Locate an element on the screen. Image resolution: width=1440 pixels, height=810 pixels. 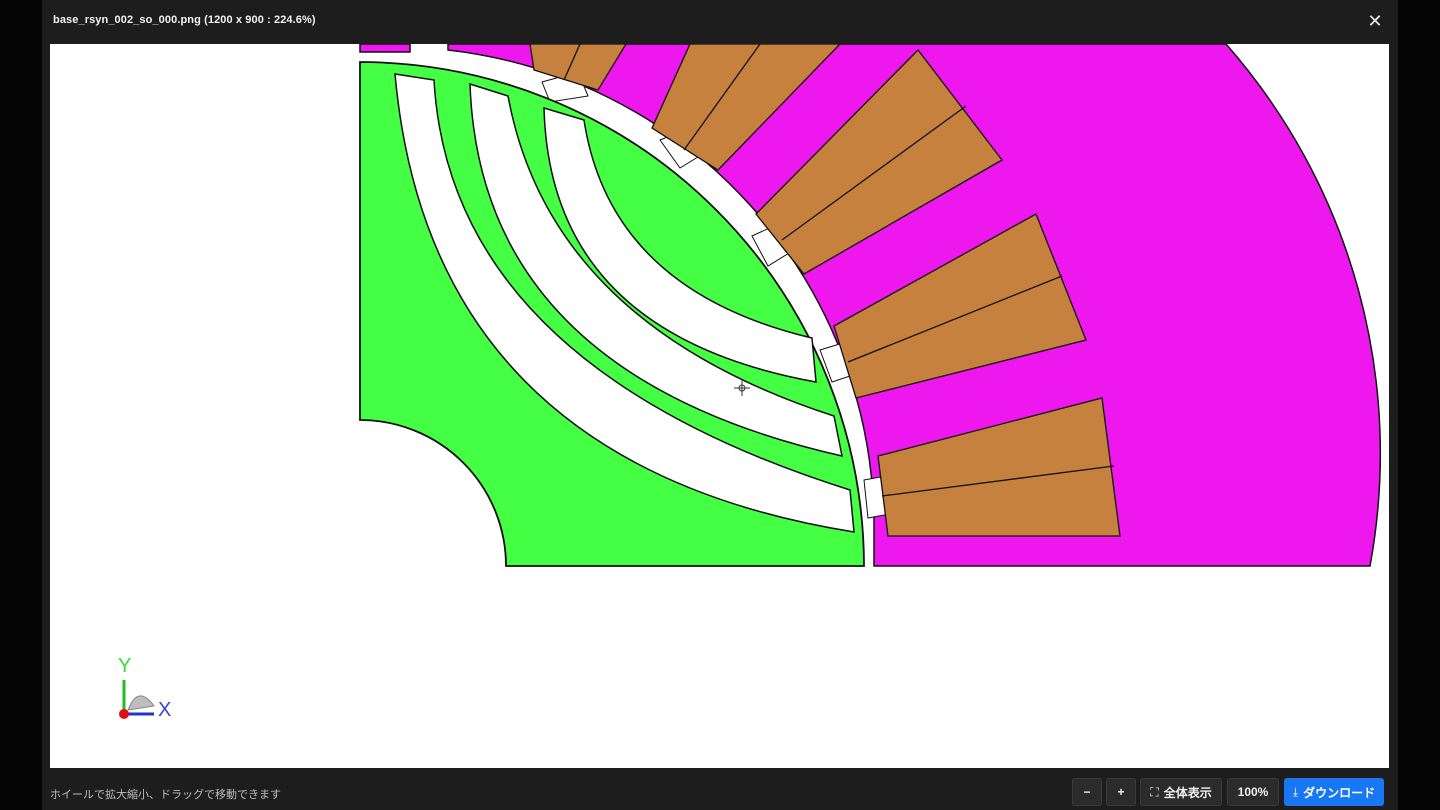
usage-hint: ホイールで拡大縮小、ドラッグで移動できます is located at coordinates (165, 795).